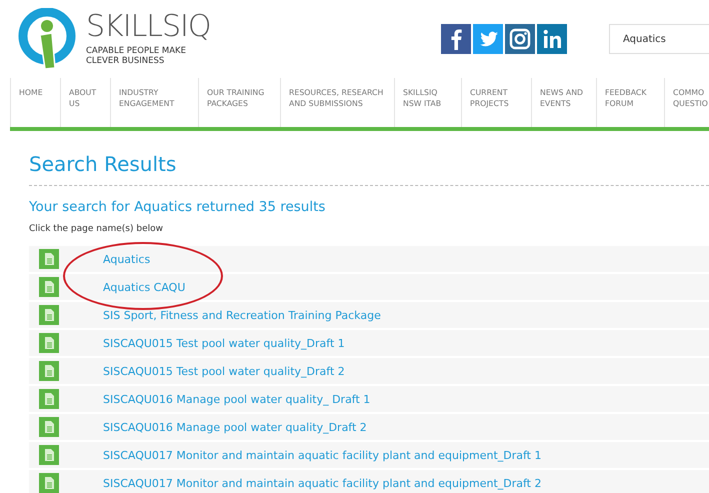  Describe the element at coordinates (224, 371) in the screenshot. I see `result-link: SISCAQU015 Test pool water quality_Draft 2` at that location.